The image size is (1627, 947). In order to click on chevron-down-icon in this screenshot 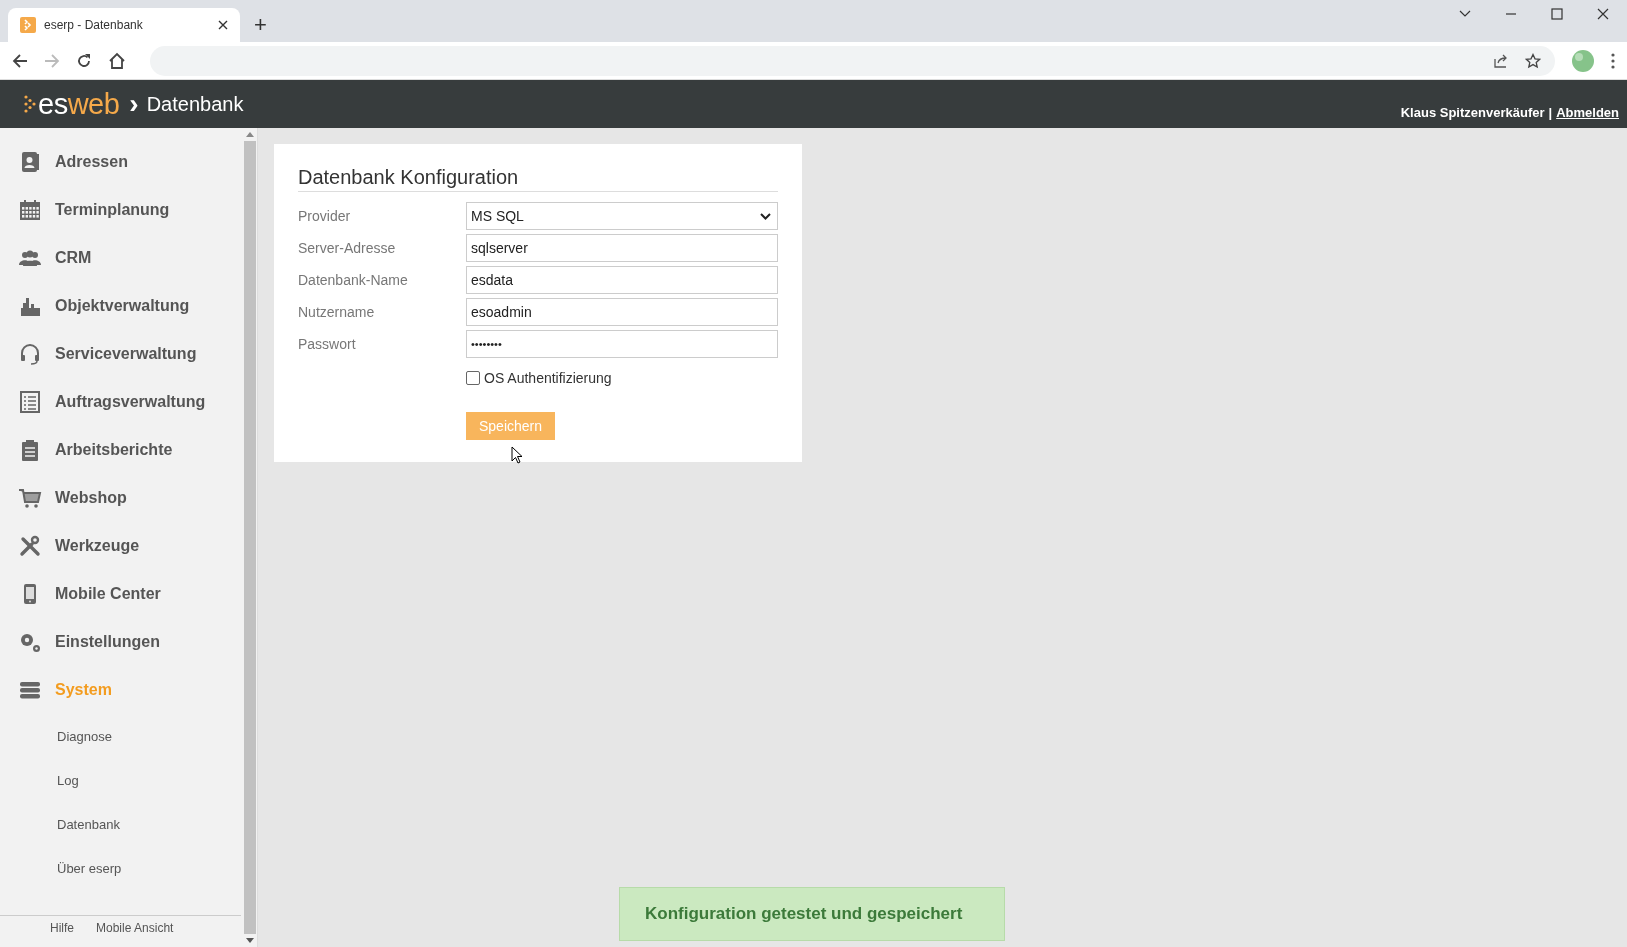, I will do `click(1465, 14)`.